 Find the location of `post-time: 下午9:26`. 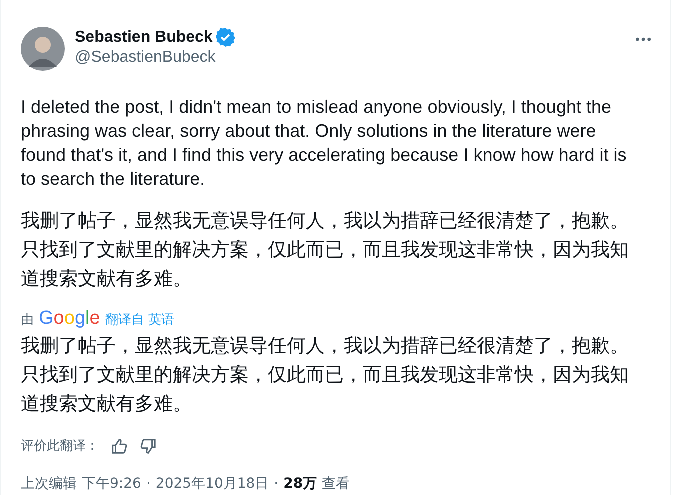

post-time: 下午9:26 is located at coordinates (112, 484).